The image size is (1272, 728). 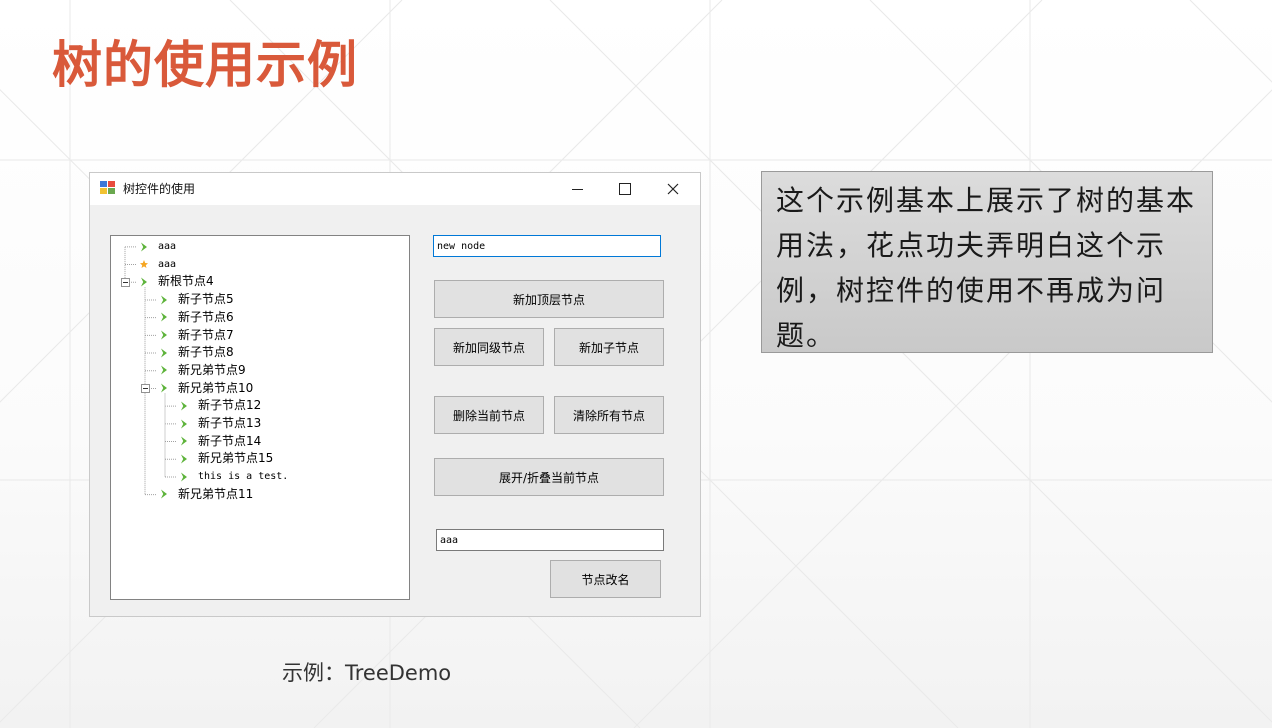 What do you see at coordinates (236, 458) in the screenshot?
I see `tree-node-label: 新兄弟节点15` at bounding box center [236, 458].